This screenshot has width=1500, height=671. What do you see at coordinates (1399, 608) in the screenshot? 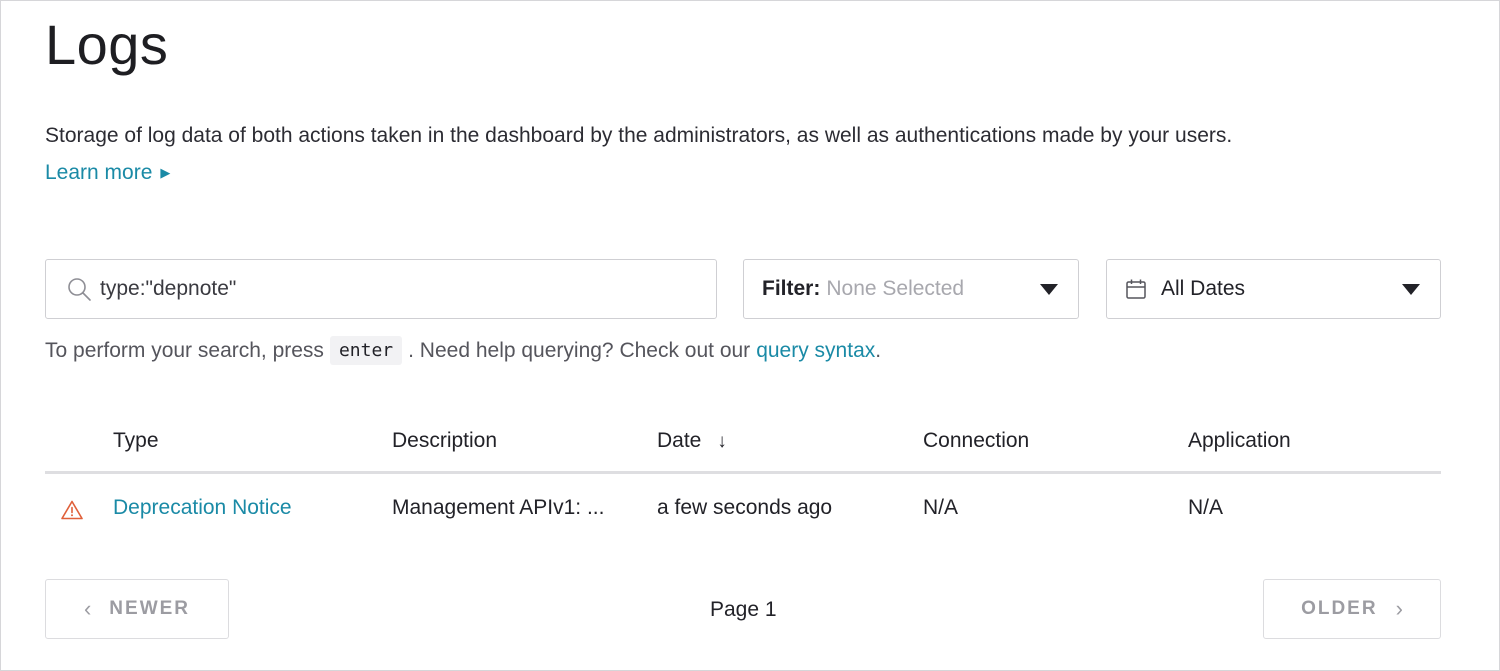
I see `chevron-right-icon: ›` at bounding box center [1399, 608].